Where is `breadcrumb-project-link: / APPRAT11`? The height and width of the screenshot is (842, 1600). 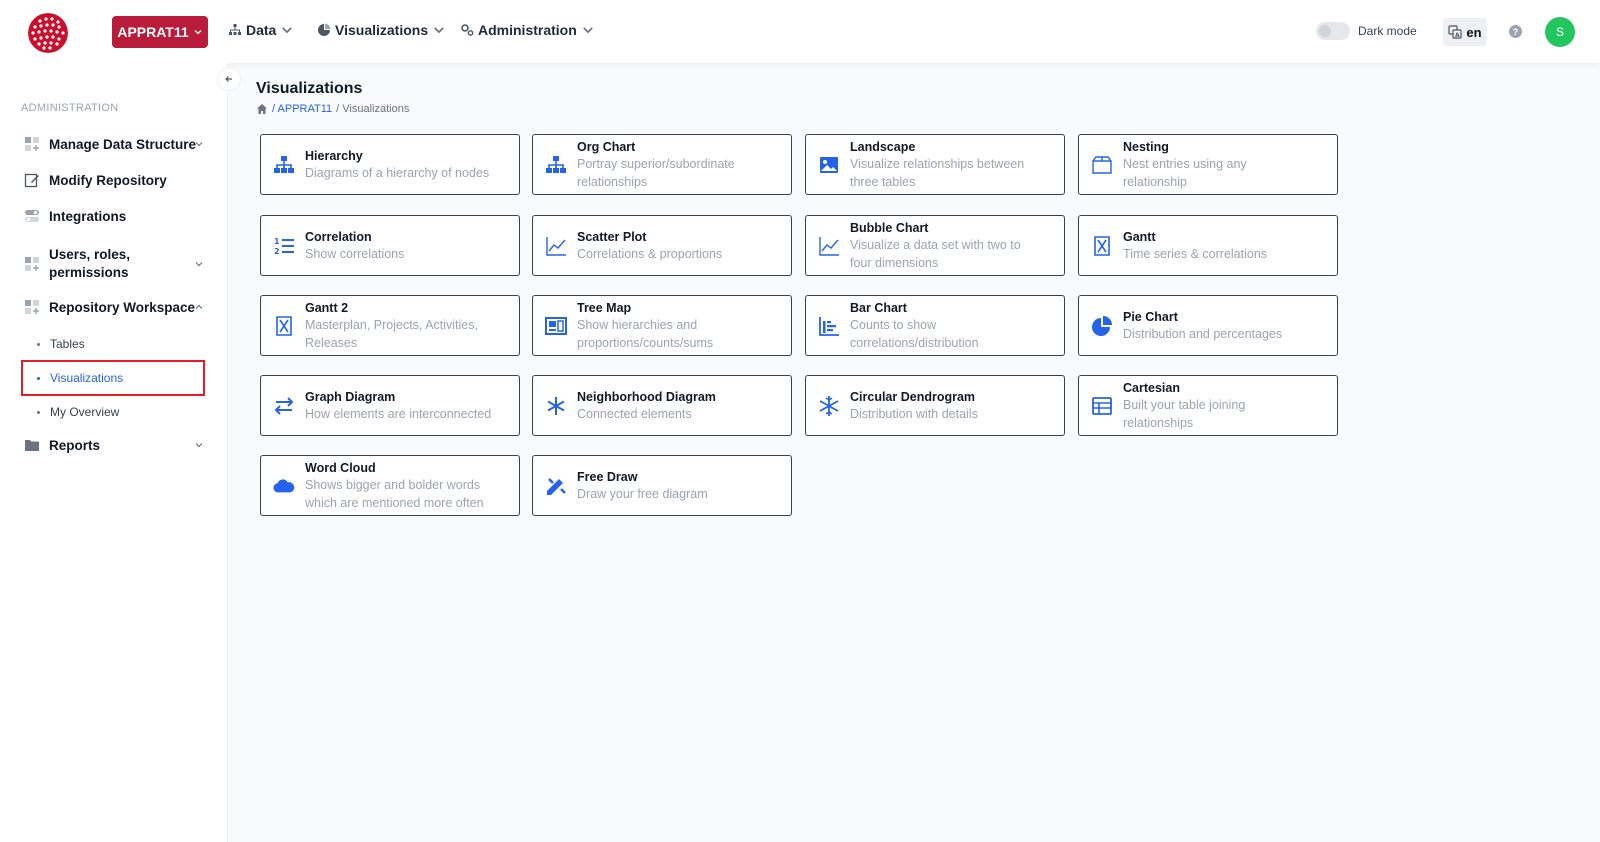
breadcrumb-project-link: / APPRAT11 is located at coordinates (302, 109).